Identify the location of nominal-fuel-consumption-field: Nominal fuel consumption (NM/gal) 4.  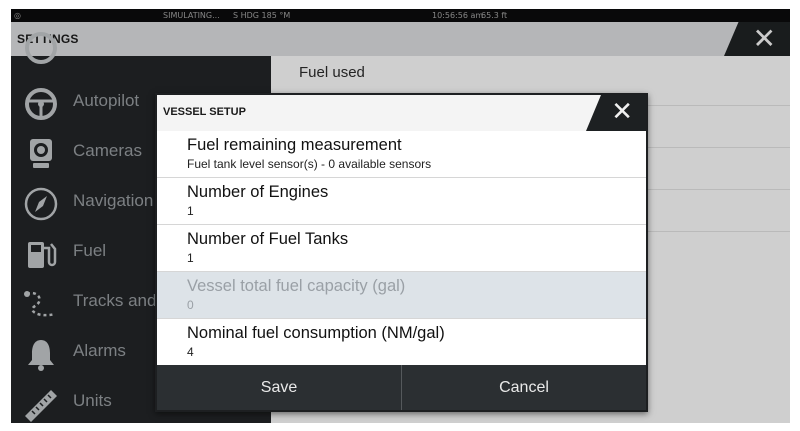
(401, 342).